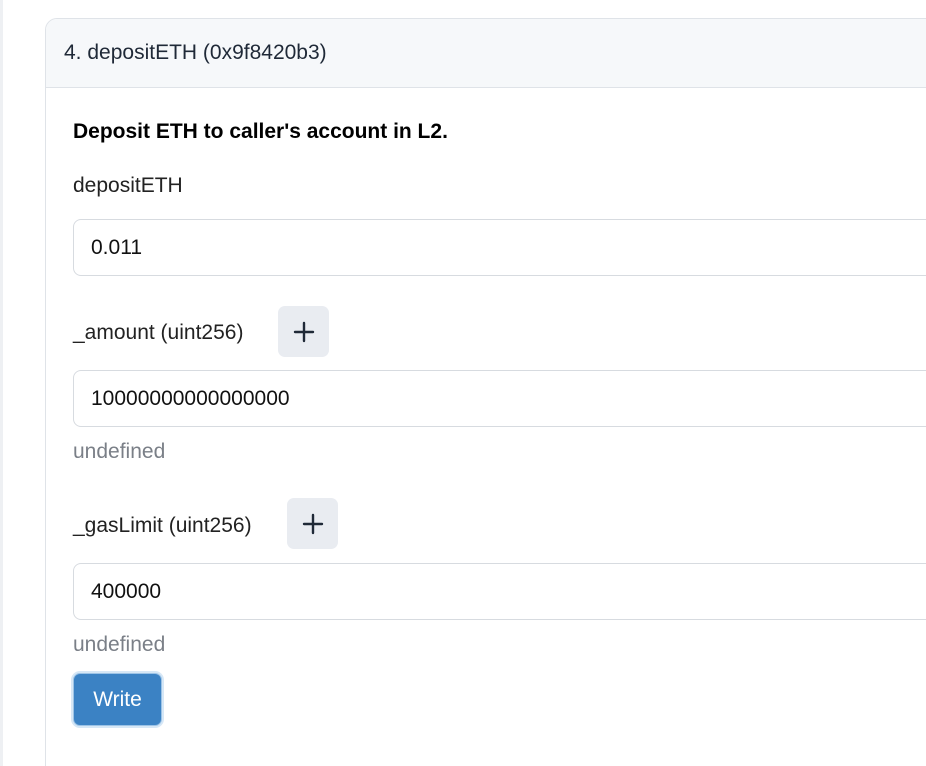 Image resolution: width=926 pixels, height=766 pixels. What do you see at coordinates (486, 53) in the screenshot?
I see `function-header: 4. depositETH (0x9f8420b3)` at bounding box center [486, 53].